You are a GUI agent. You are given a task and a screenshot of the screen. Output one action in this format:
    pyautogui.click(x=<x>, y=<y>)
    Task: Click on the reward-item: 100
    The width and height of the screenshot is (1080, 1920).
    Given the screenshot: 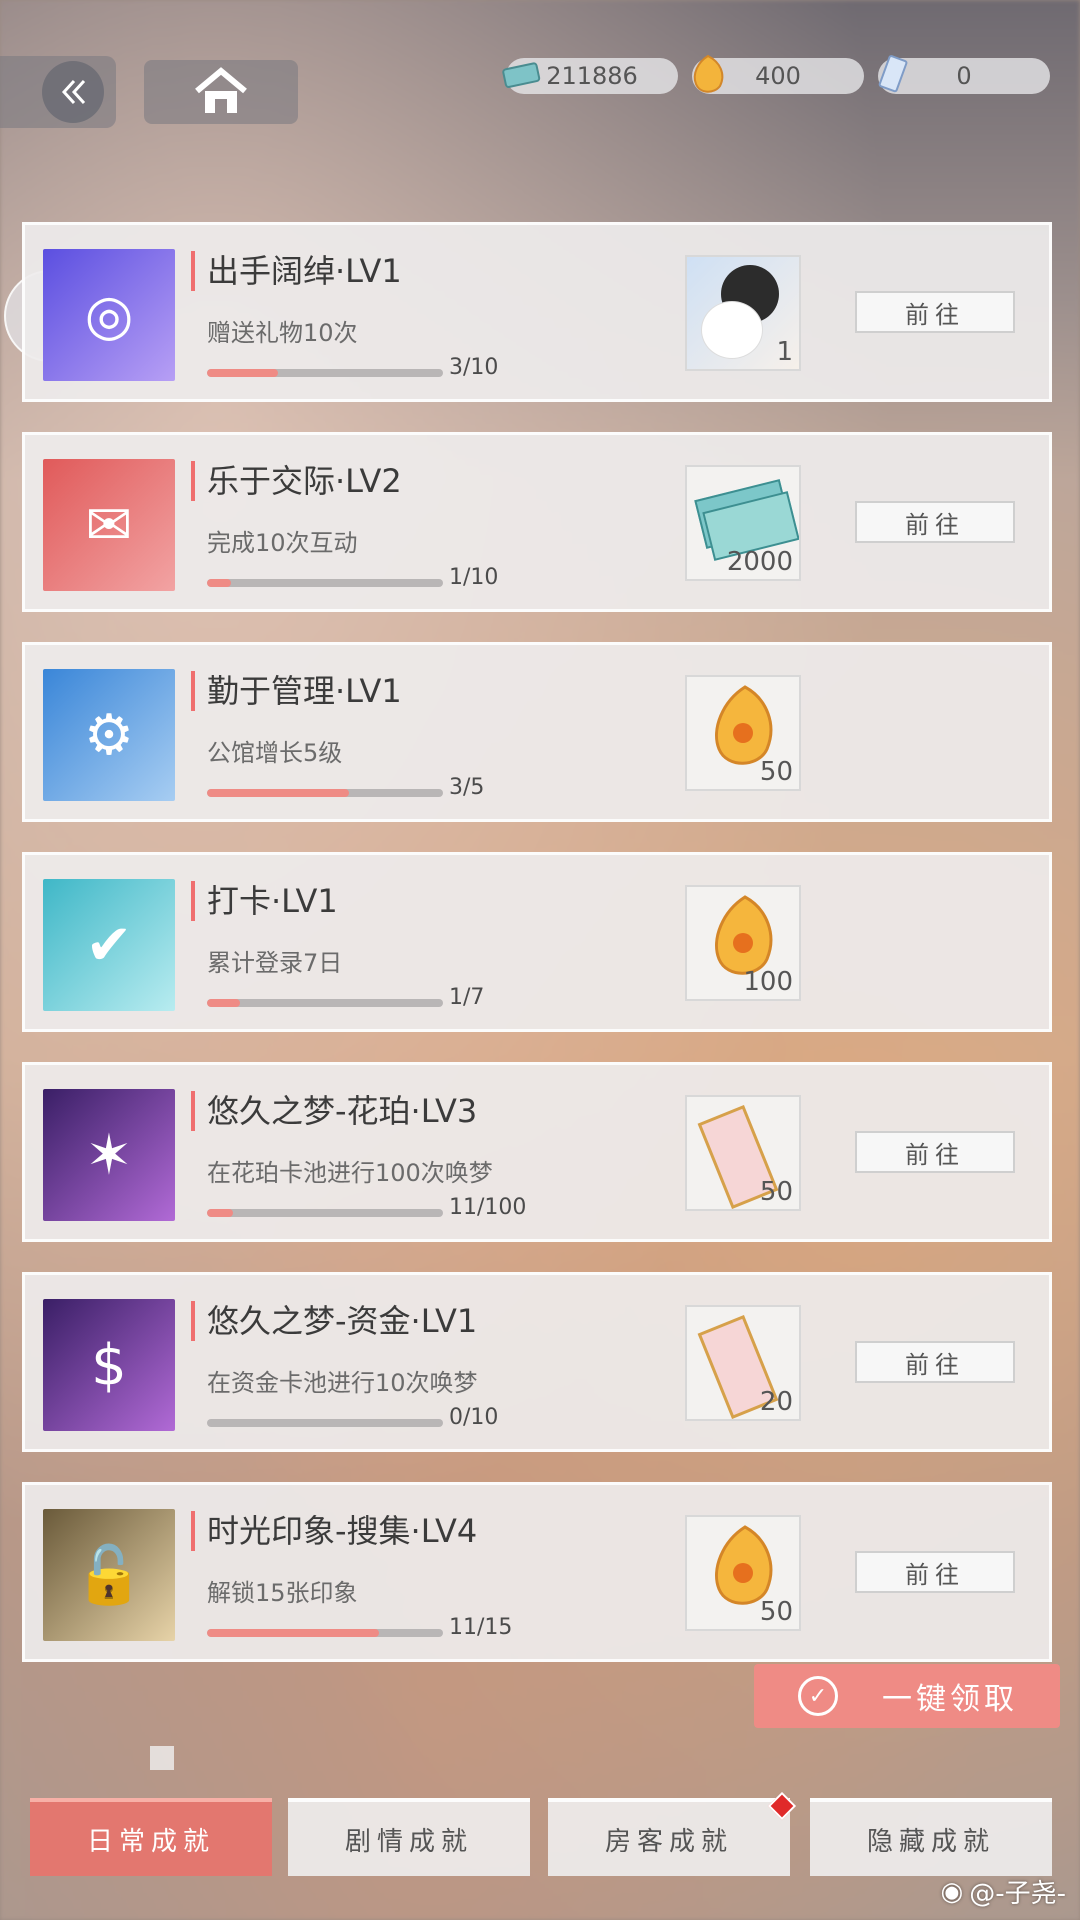 What is the action you would take?
    pyautogui.click(x=743, y=943)
    